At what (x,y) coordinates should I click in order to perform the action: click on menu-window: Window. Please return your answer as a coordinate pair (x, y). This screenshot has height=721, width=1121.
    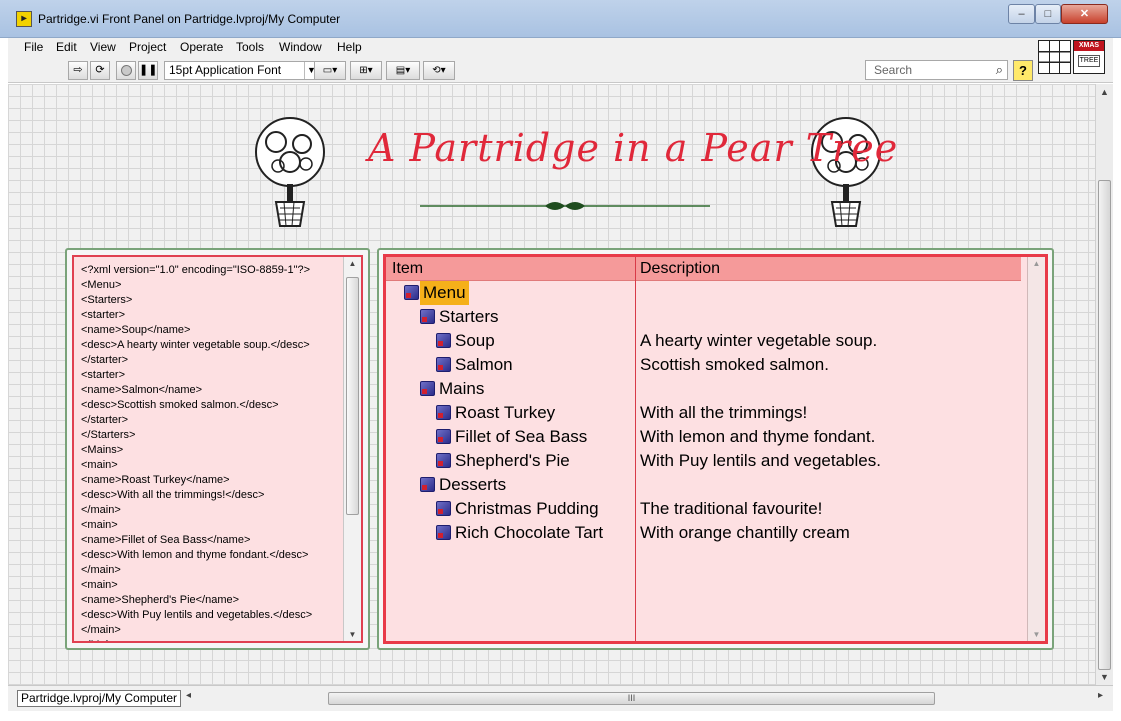
    Looking at the image, I should click on (300, 47).